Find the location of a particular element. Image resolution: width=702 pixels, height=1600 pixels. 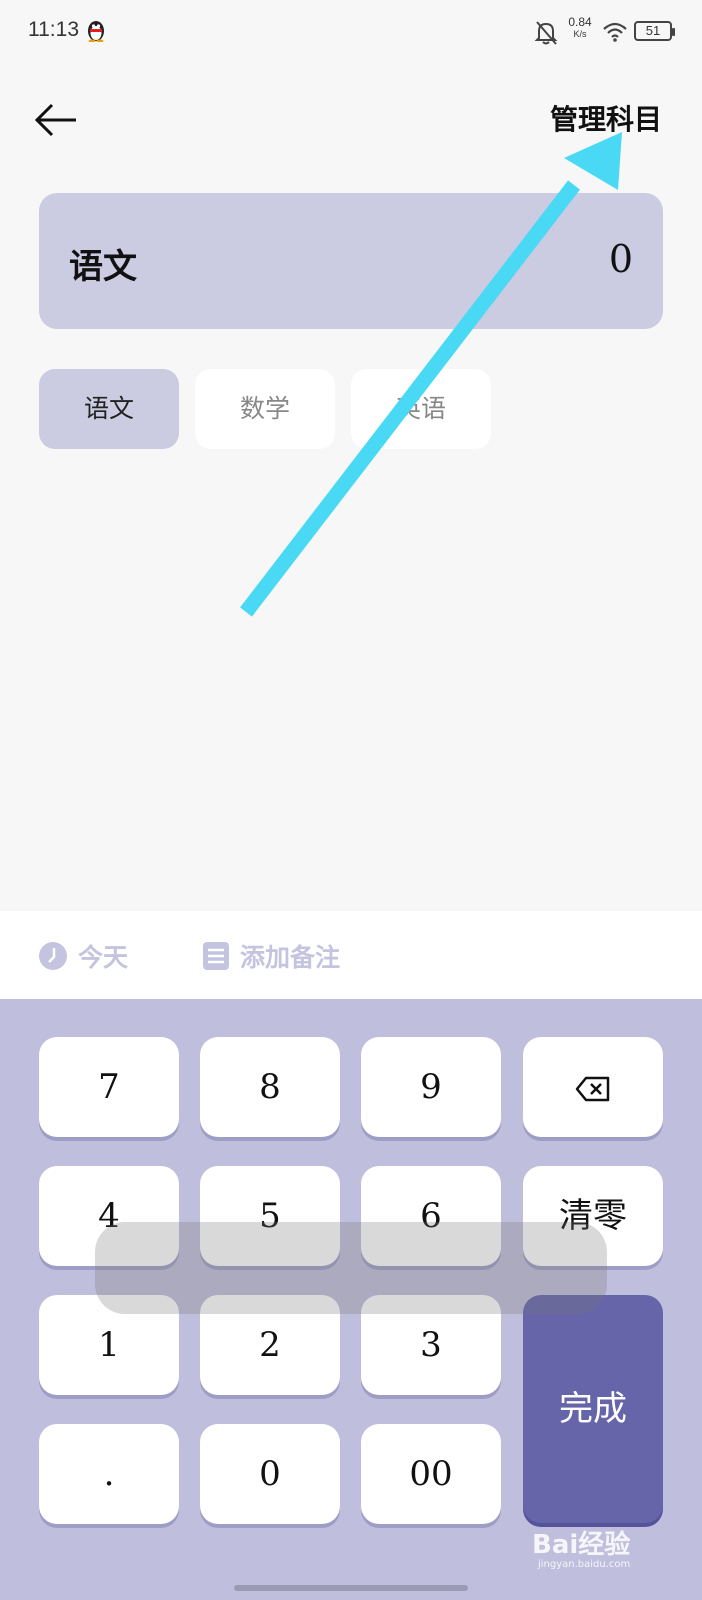

qq-penguin-icon is located at coordinates (96, 31).